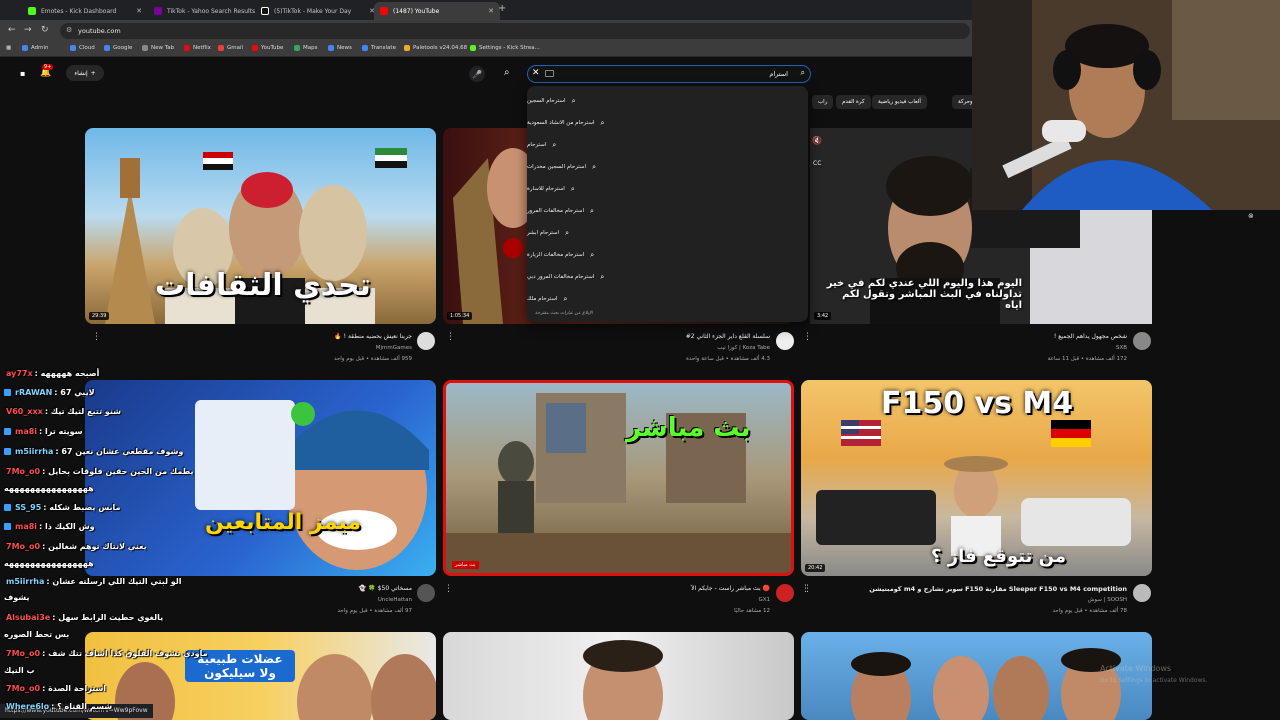 The image size is (1280, 720). I want to click on suggestion-item: ⌕ استرحام ابشر, so click(667, 233).